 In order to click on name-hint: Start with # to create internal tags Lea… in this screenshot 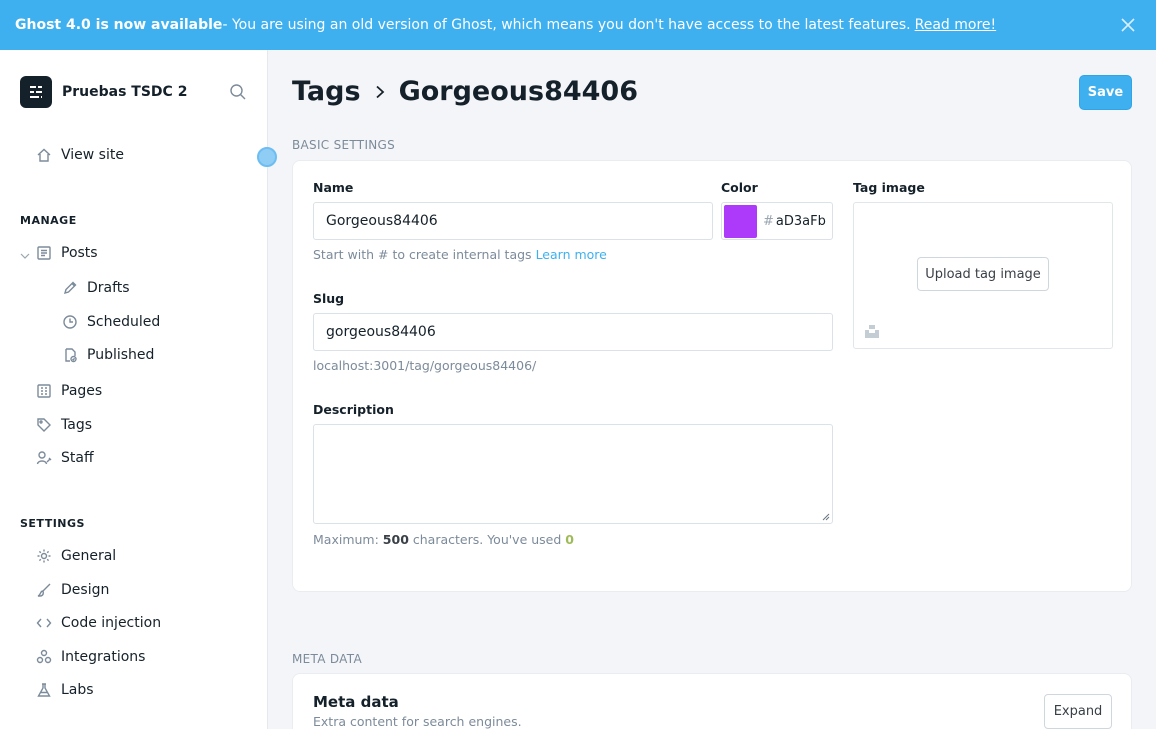, I will do `click(460, 254)`.